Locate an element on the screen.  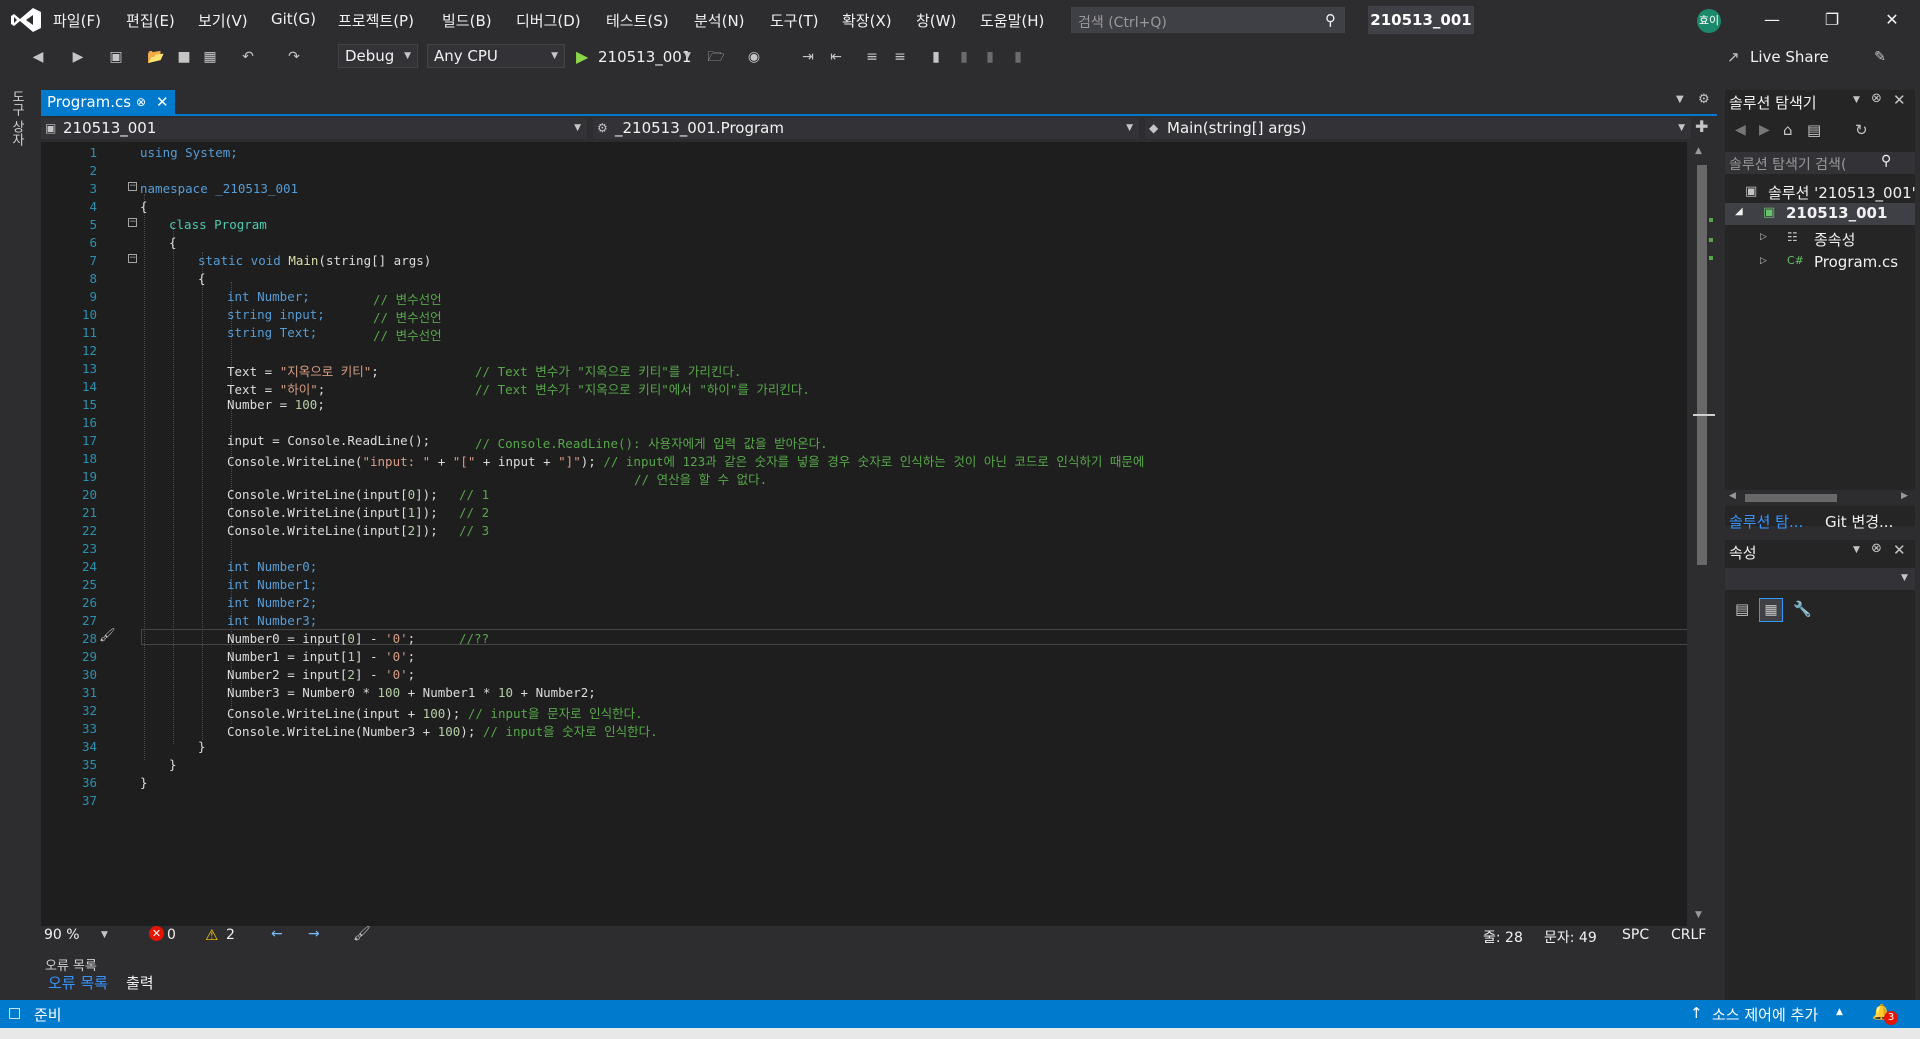
tab-output: 출력 is located at coordinates (140, 982).